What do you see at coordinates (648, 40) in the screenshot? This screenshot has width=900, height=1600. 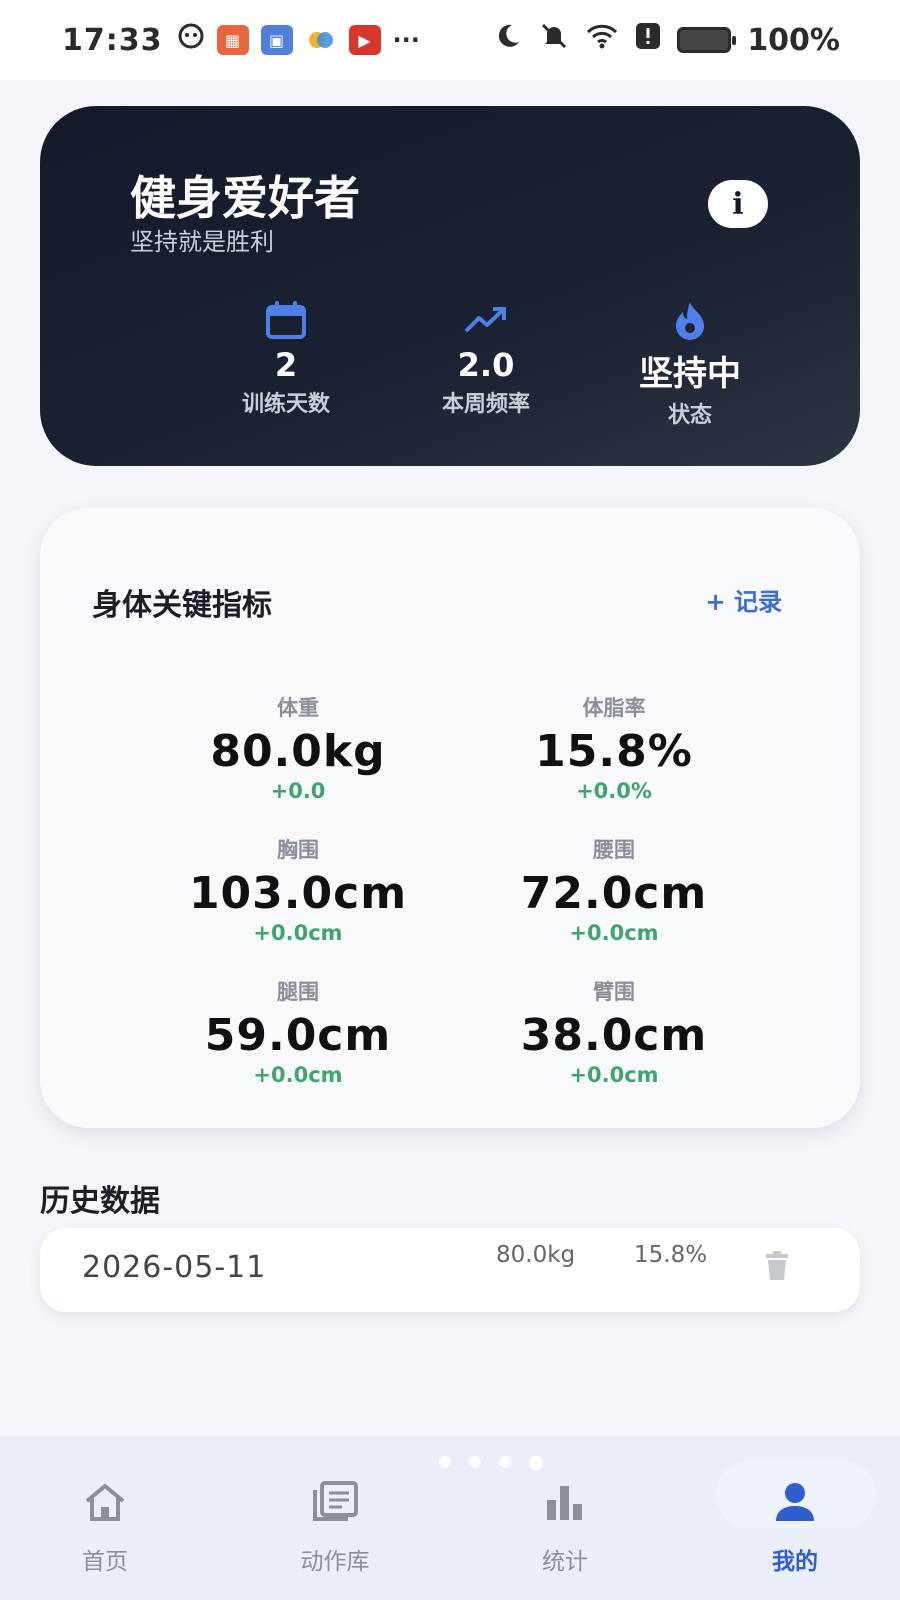 I see `alert-icon` at bounding box center [648, 40].